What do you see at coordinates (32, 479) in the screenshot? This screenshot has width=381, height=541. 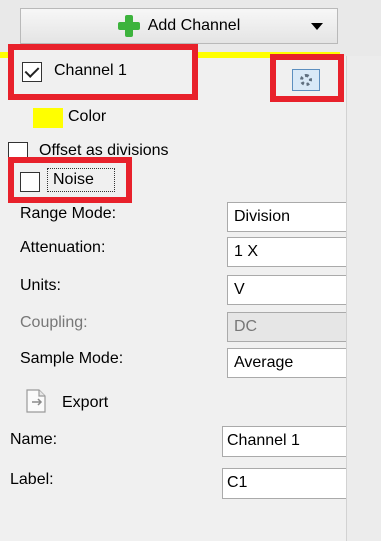 I see `label-field-label: Label:` at bounding box center [32, 479].